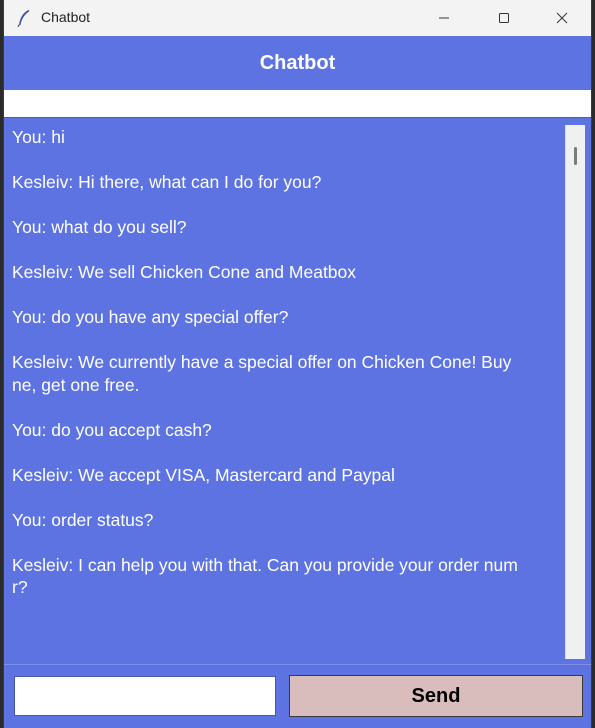  What do you see at coordinates (436, 696) in the screenshot?
I see `send-button: Send` at bounding box center [436, 696].